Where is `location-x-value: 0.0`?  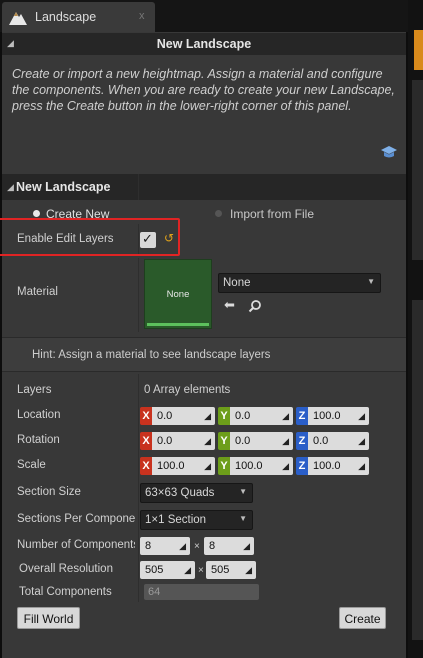 location-x-value: 0.0 is located at coordinates (165, 416).